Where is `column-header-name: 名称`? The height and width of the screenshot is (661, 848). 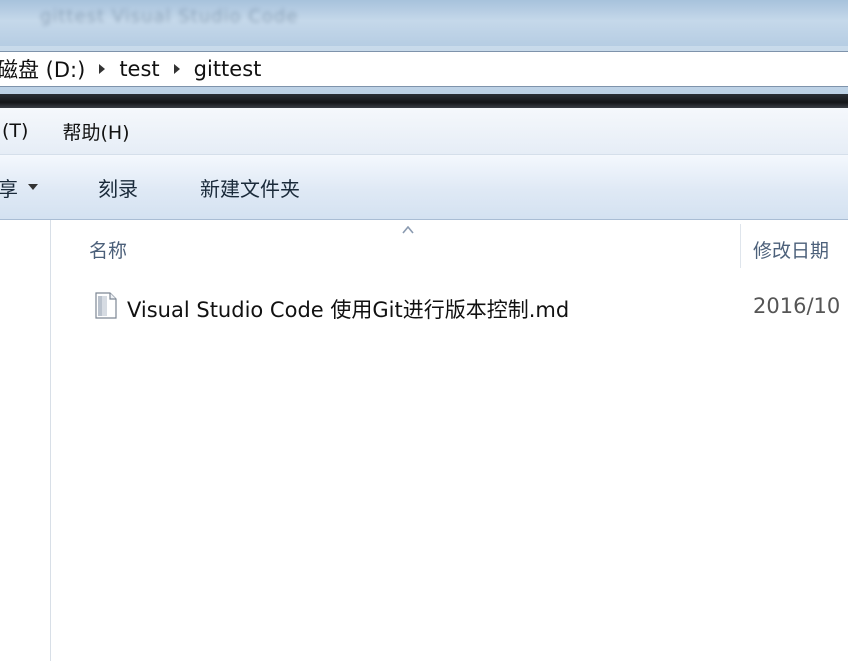 column-header-name: 名称 is located at coordinates (108, 249).